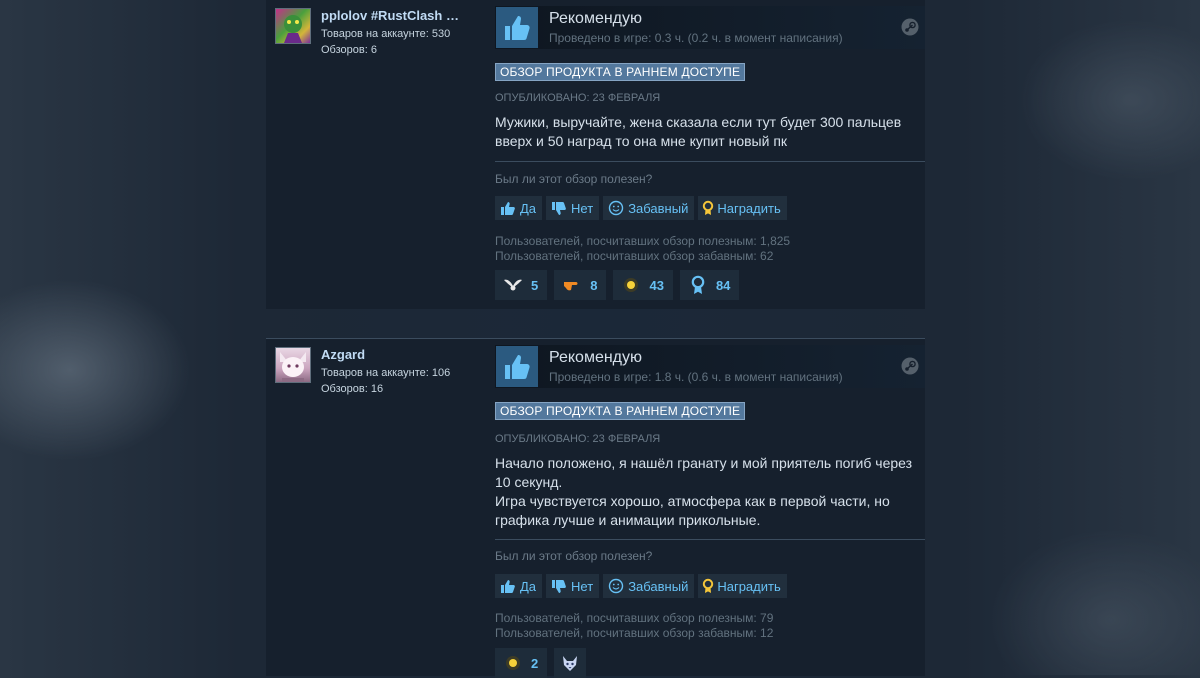  Describe the element at coordinates (349, 50) in the screenshot. I see `author-reviews-count: Обзоров: 6` at that location.